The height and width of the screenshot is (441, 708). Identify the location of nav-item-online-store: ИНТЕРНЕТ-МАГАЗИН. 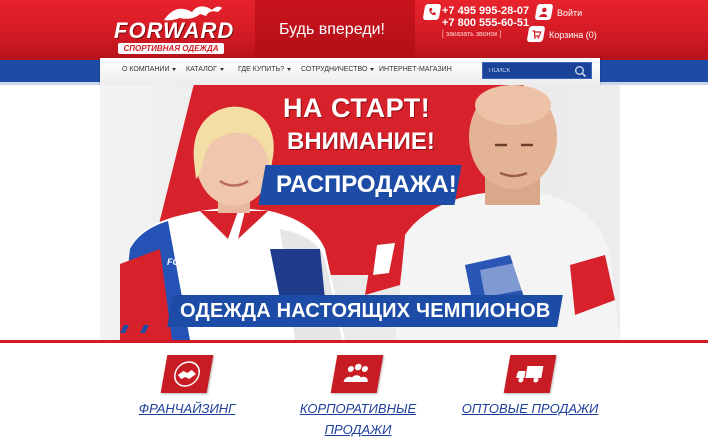
(415, 69).